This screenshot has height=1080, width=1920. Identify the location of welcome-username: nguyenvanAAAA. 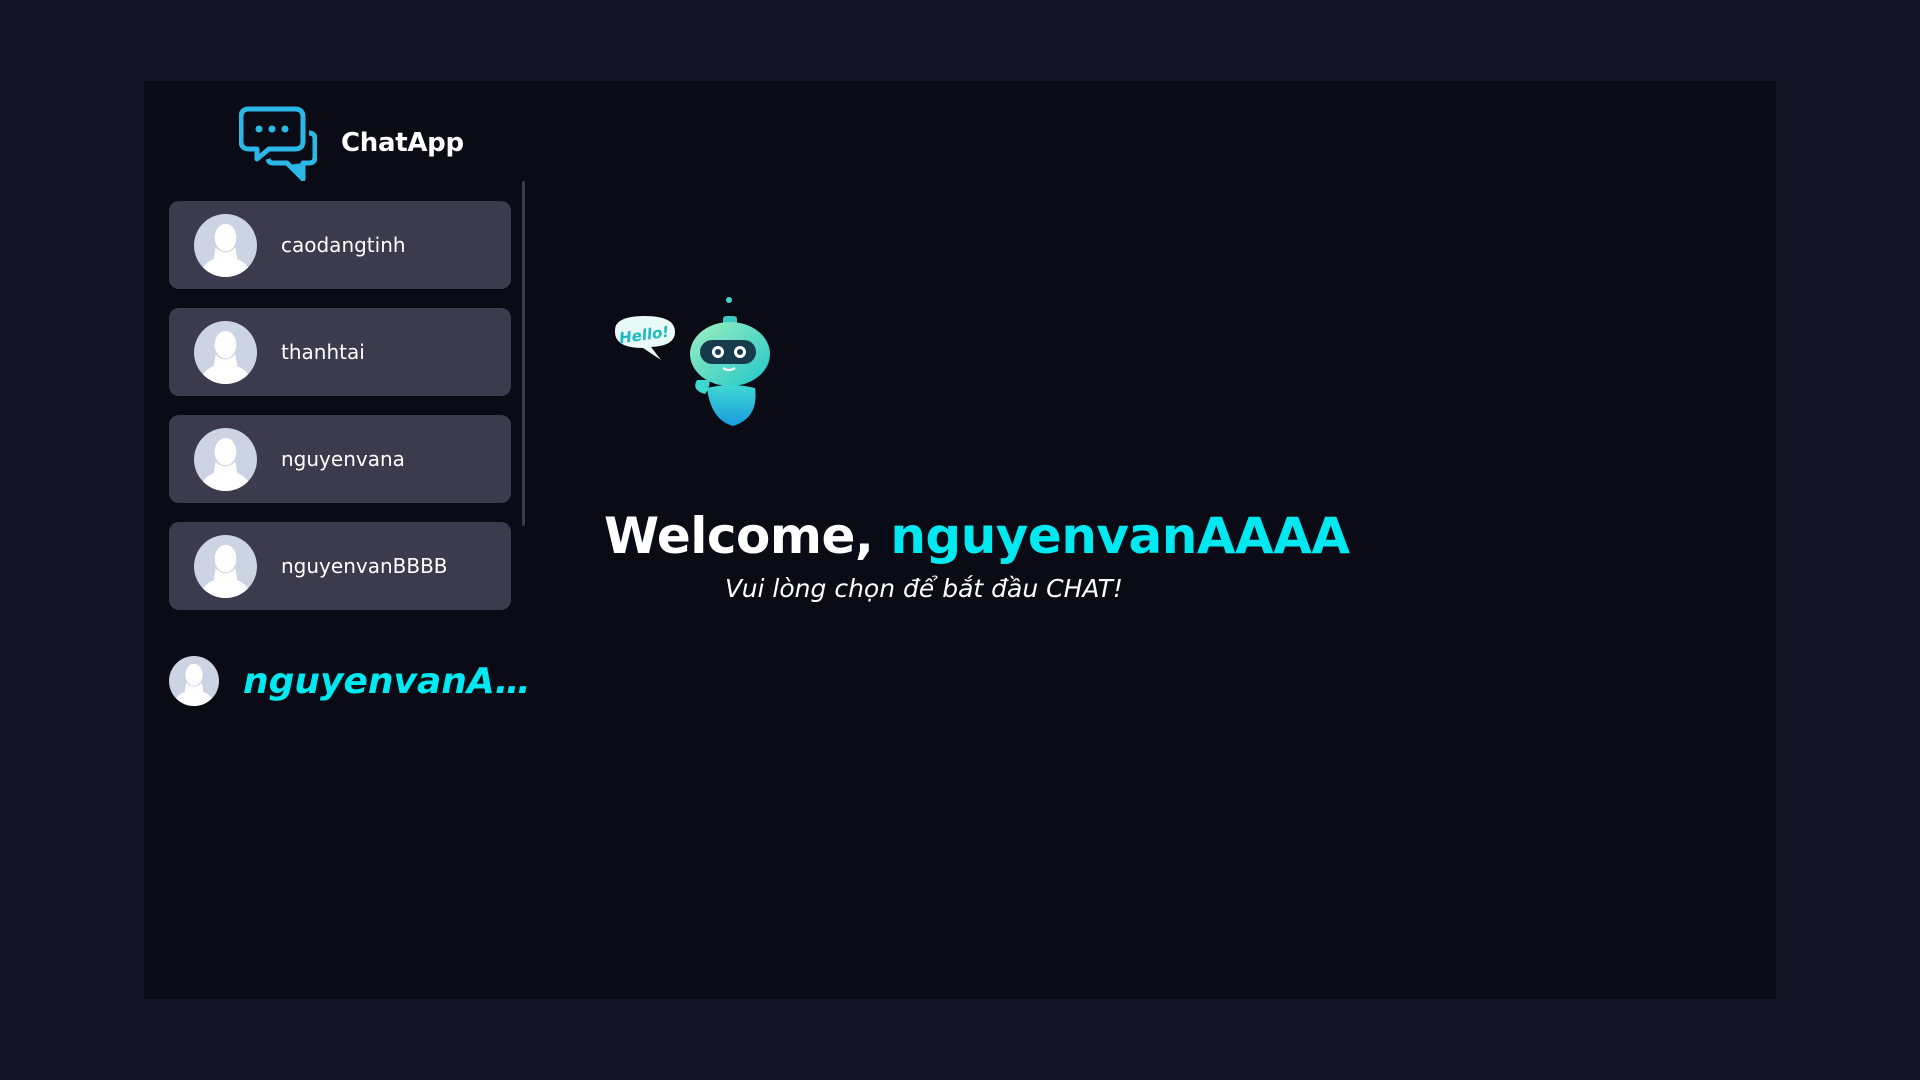
(1120, 536).